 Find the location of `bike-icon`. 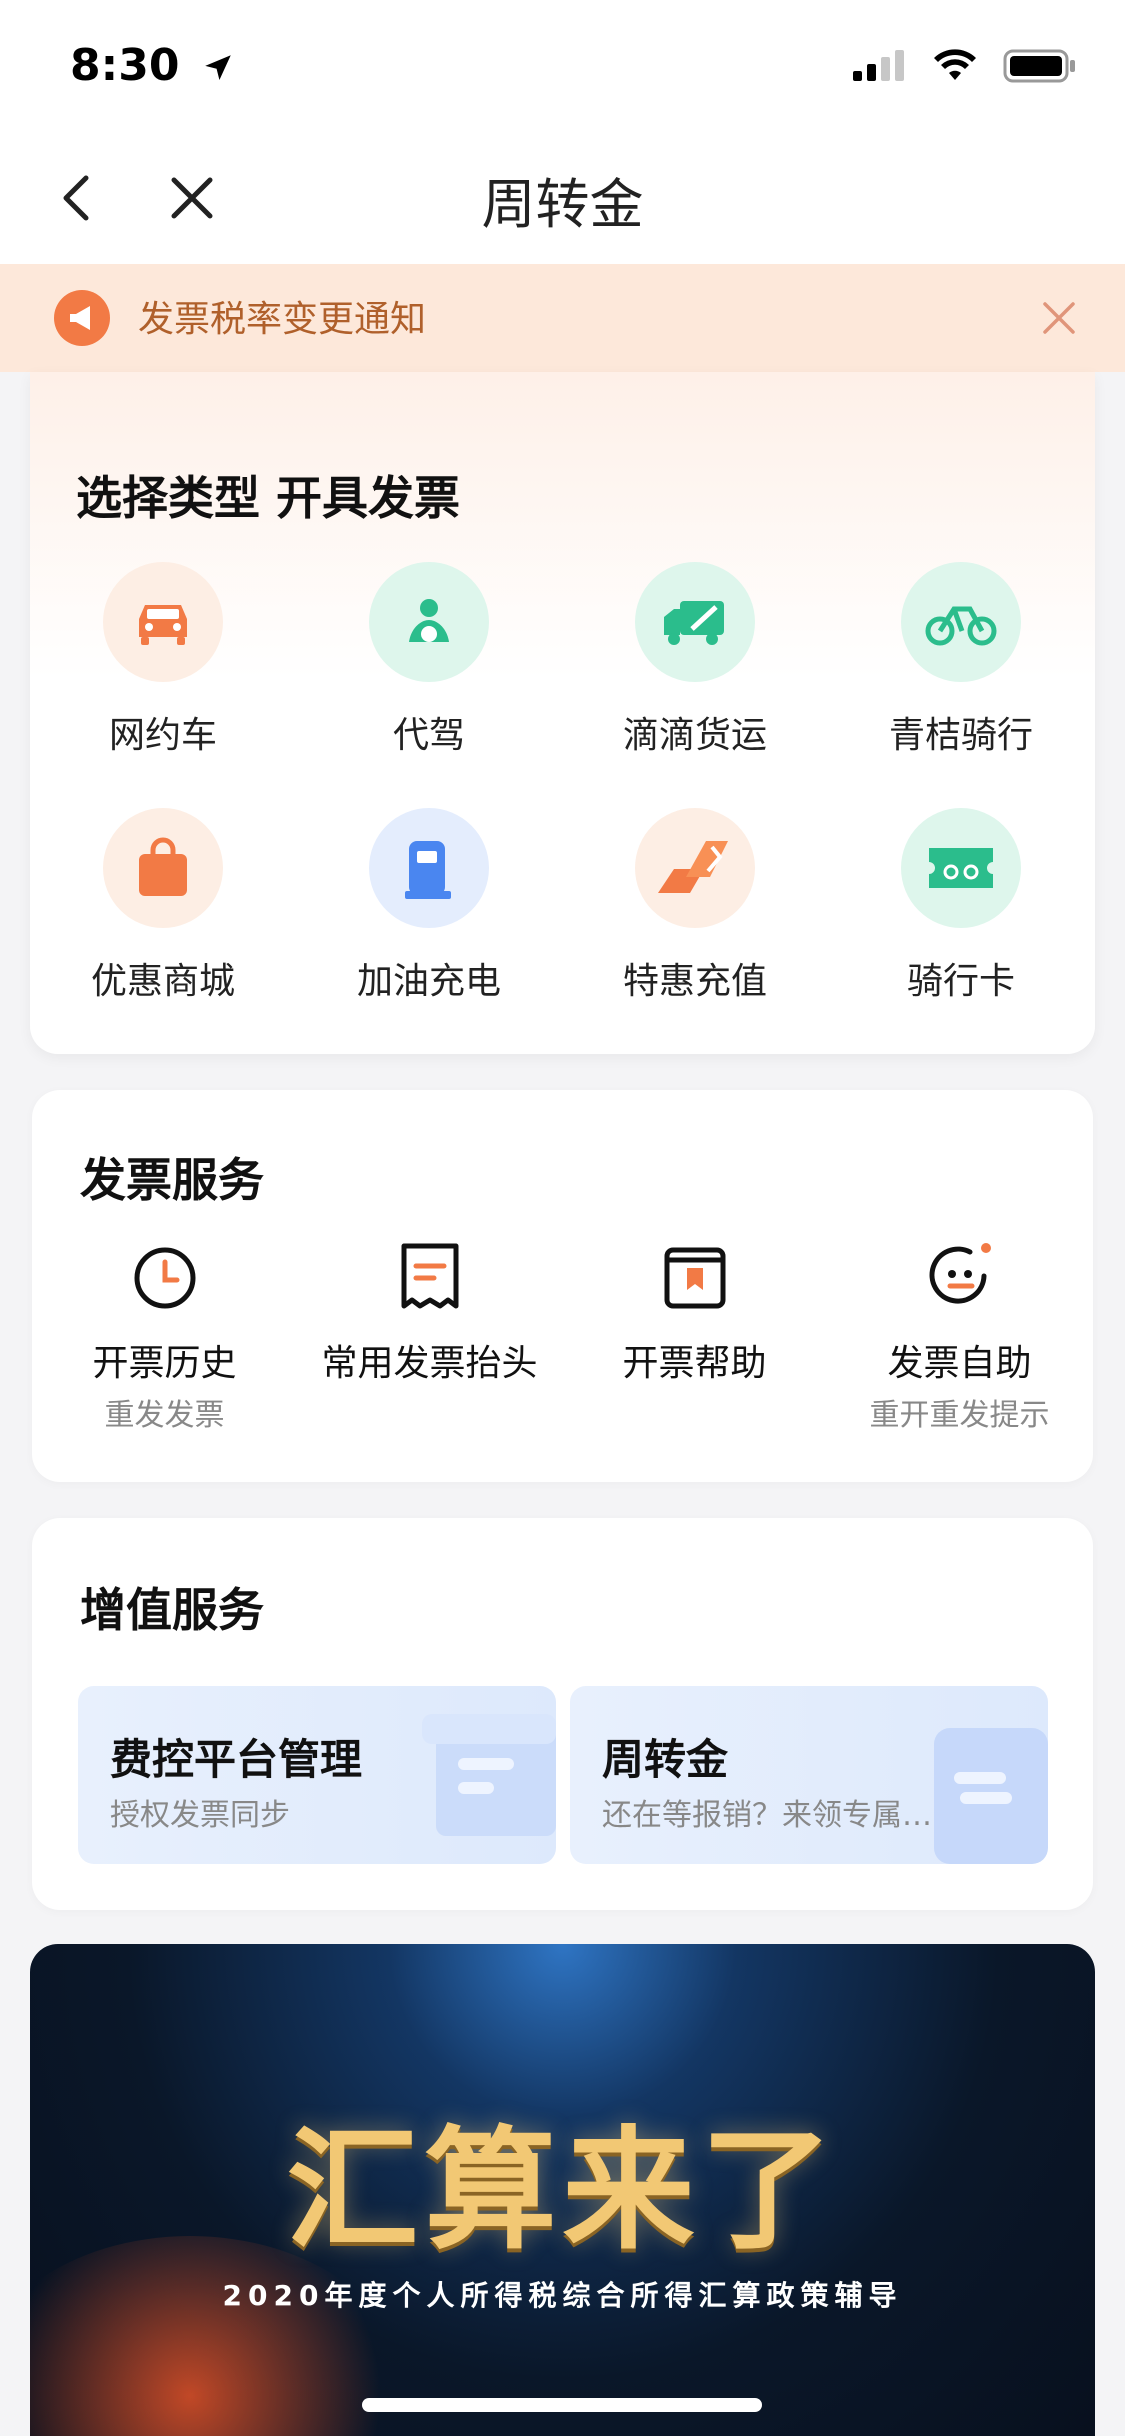

bike-icon is located at coordinates (961, 622).